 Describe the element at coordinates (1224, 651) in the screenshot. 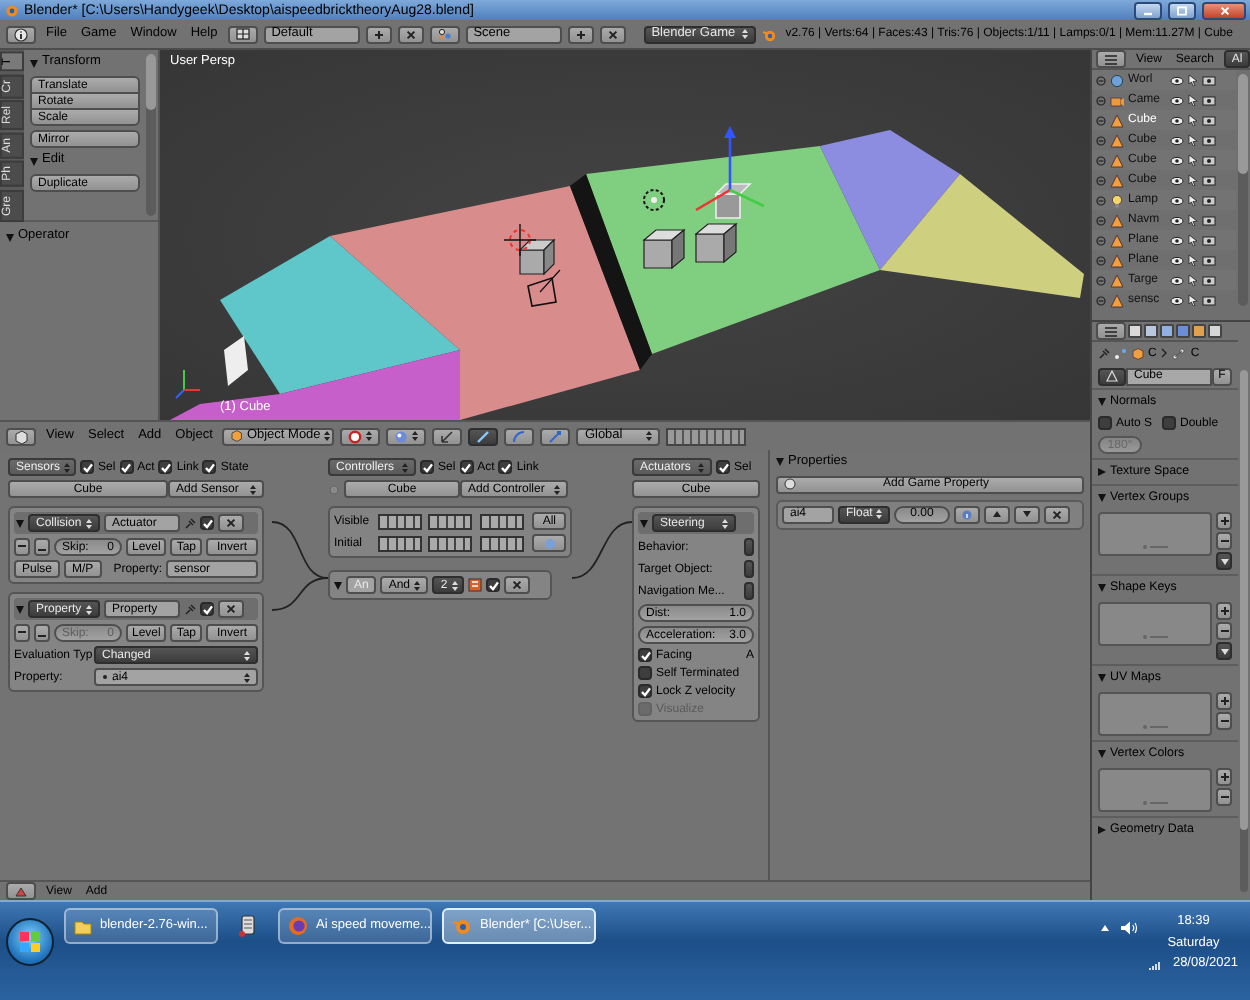

I see `menu-button` at that location.